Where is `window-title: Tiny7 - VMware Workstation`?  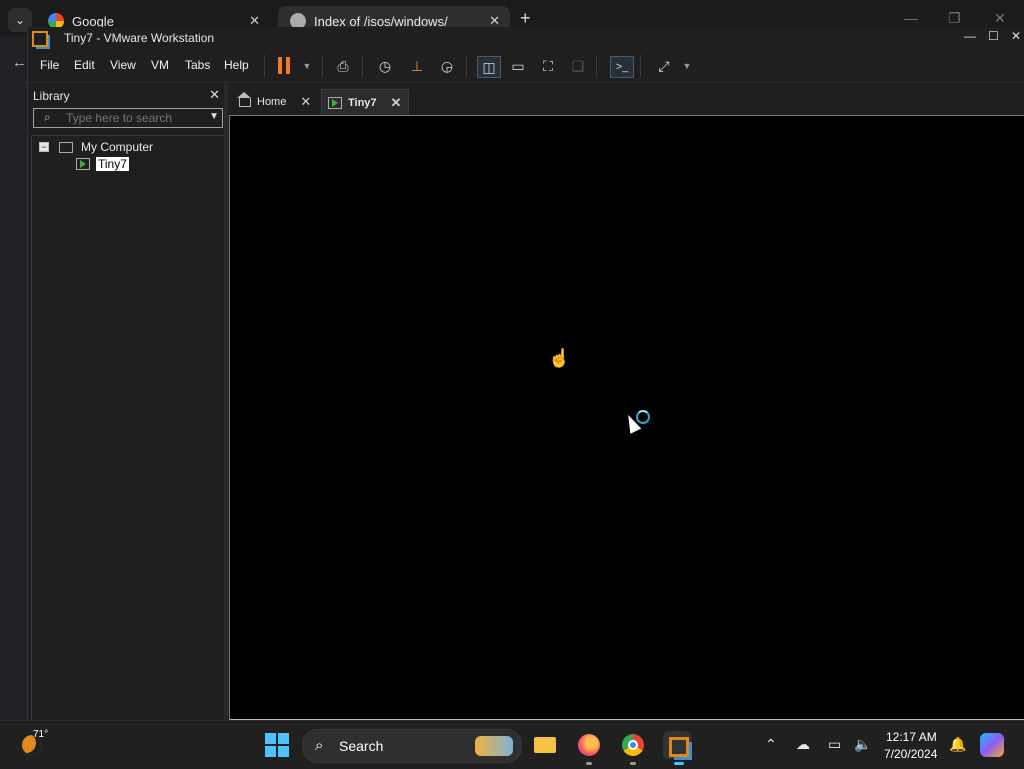 window-title: Tiny7 - VMware Workstation is located at coordinates (139, 38).